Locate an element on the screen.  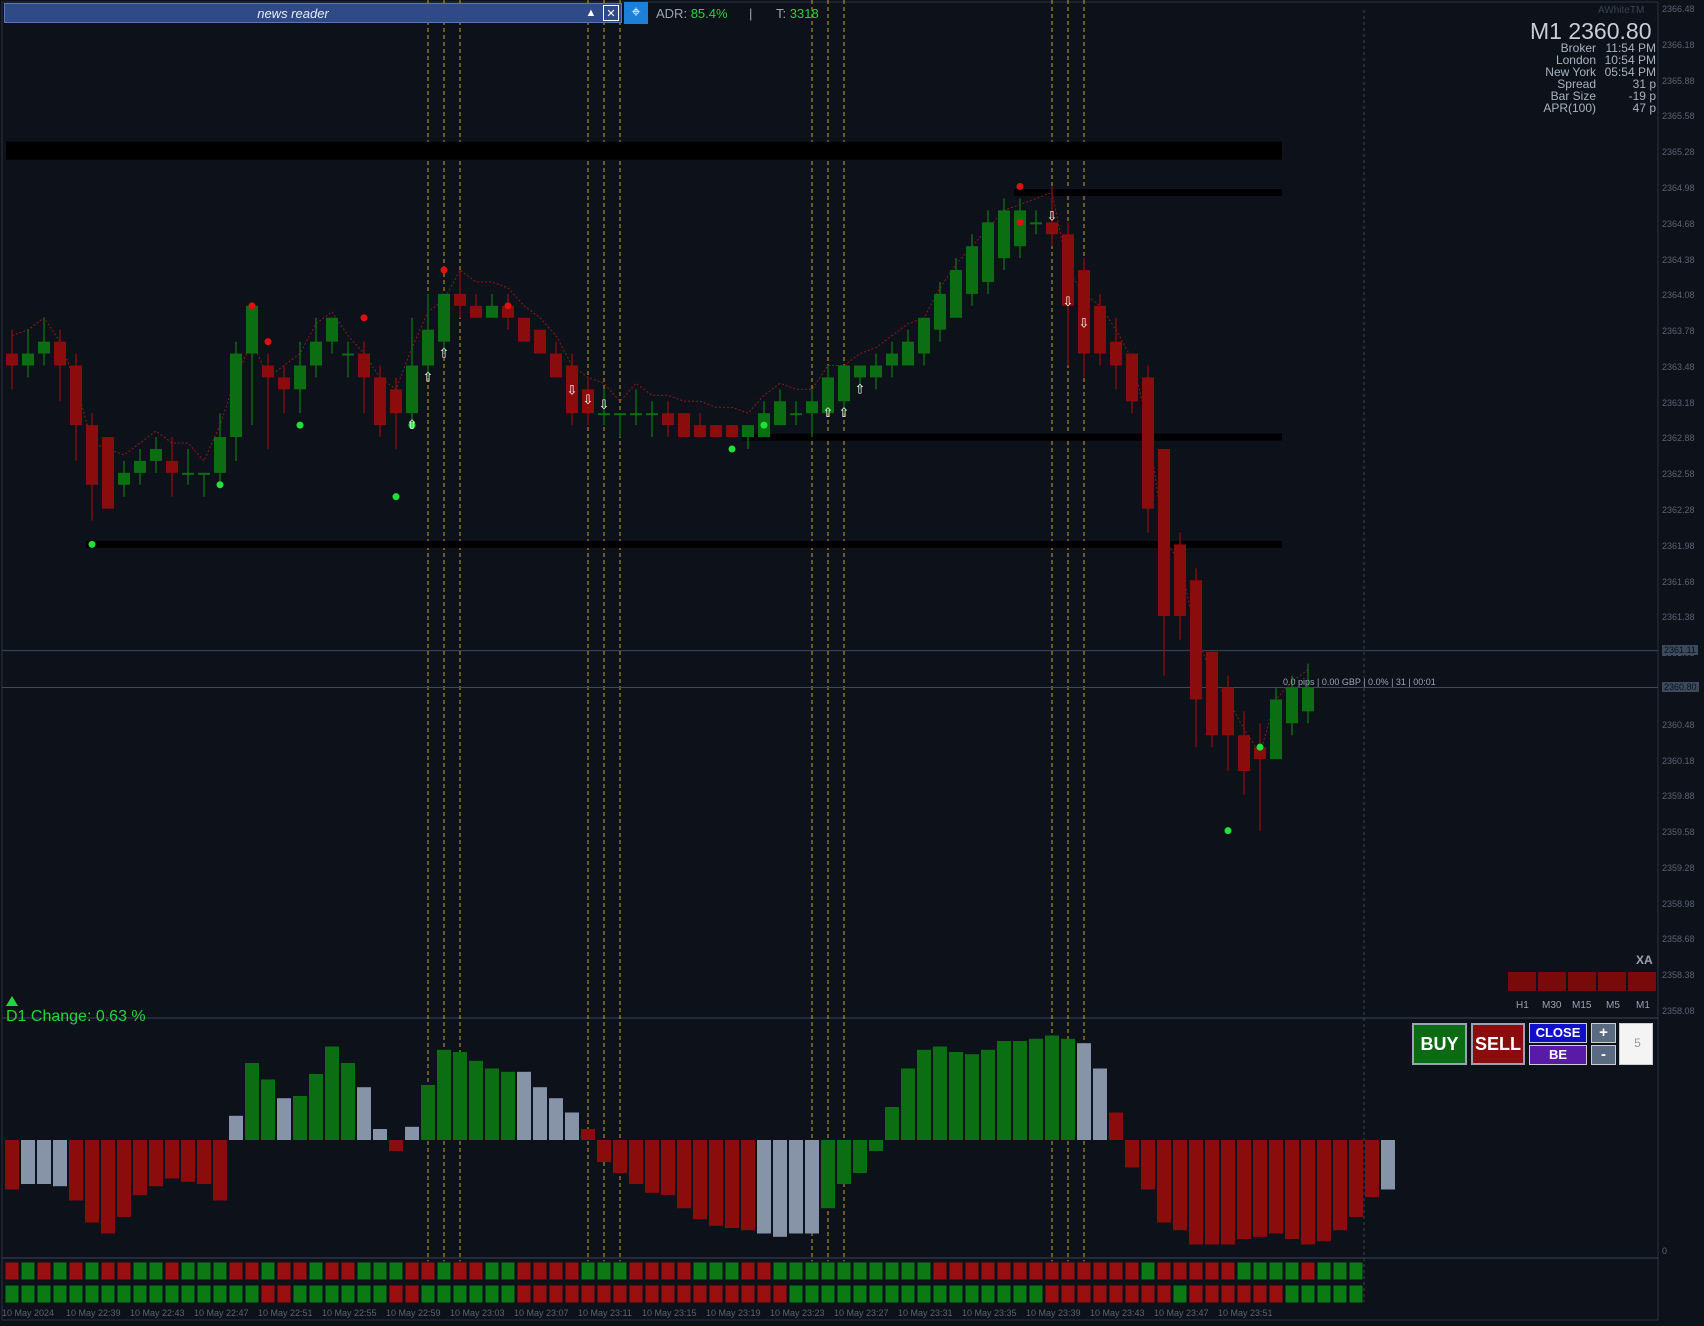
time-axis-label: 10 May 23:11 is located at coordinates (605, 1313).